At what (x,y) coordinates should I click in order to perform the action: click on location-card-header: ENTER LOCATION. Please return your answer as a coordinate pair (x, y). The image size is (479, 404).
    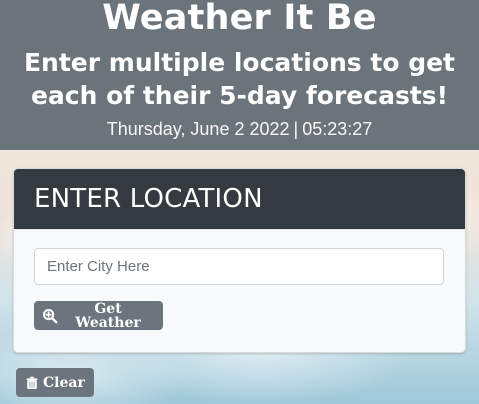
    Looking at the image, I should click on (239, 199).